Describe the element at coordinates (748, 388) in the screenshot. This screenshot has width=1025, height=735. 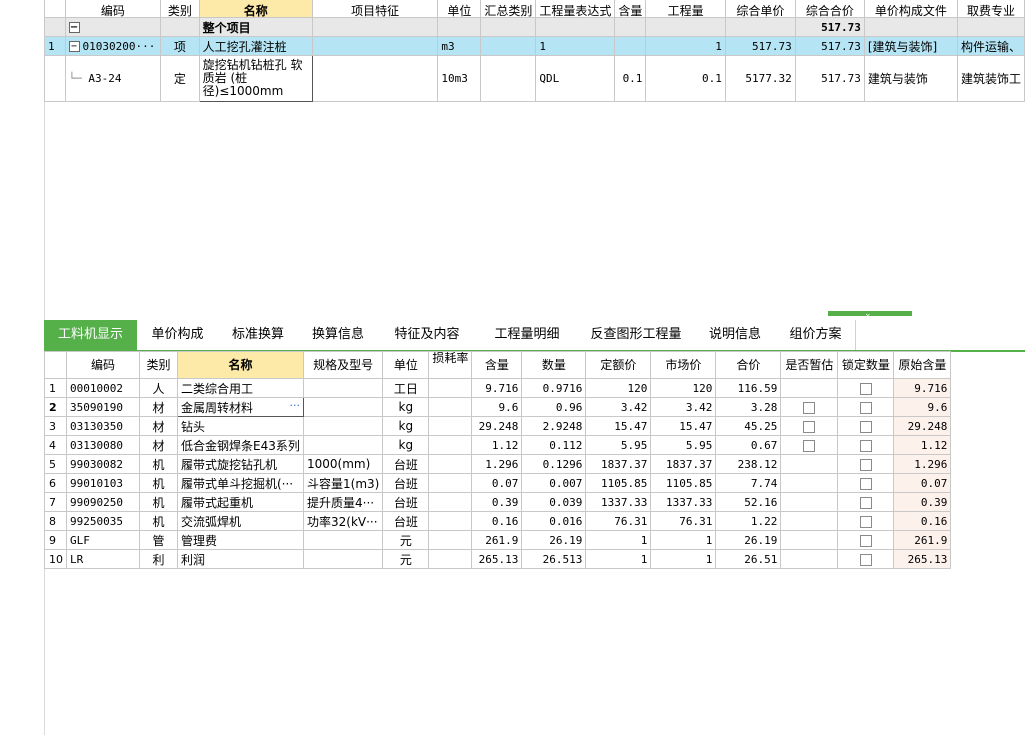
I see `total-cell: 116.59` at that location.